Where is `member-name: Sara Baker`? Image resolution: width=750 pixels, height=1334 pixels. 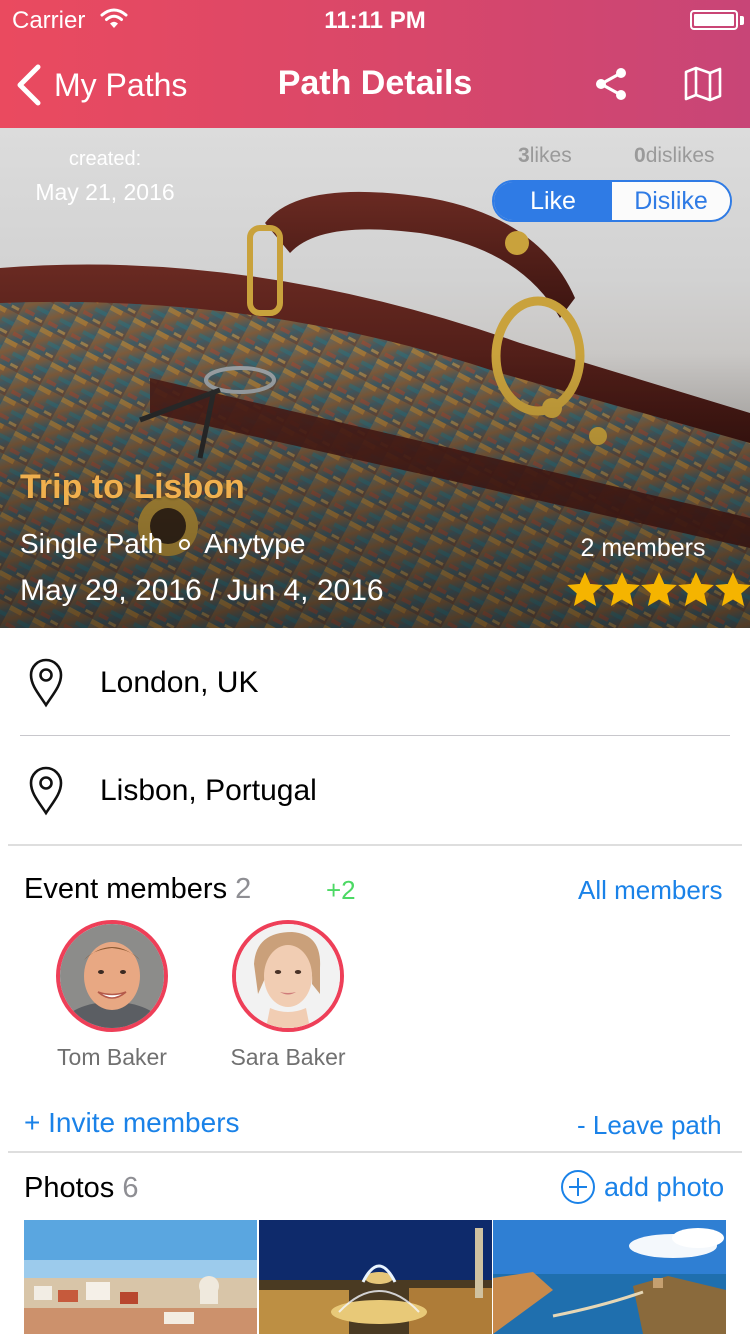 member-name: Sara Baker is located at coordinates (288, 1057).